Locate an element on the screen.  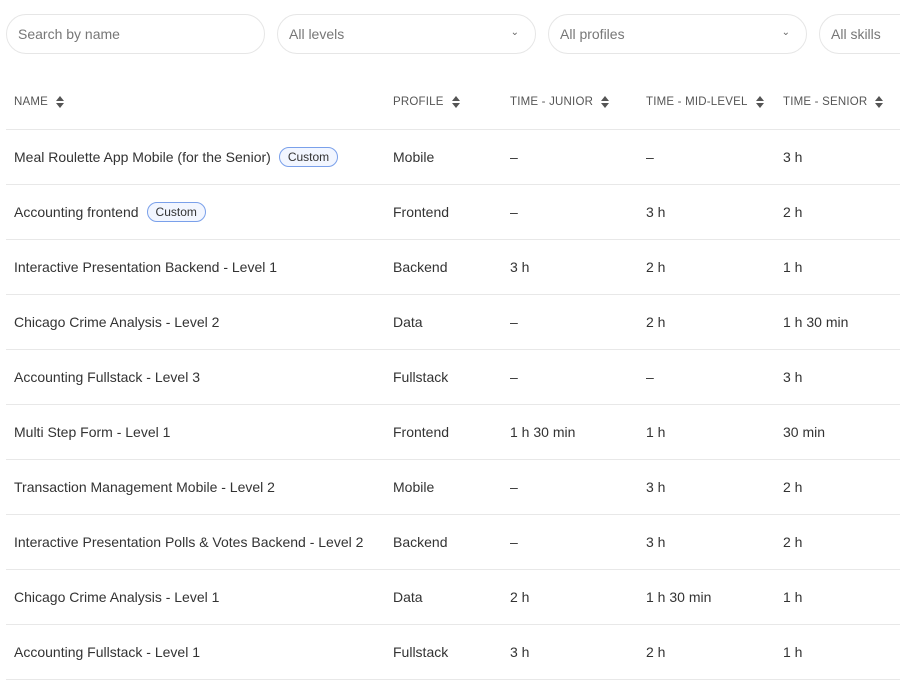
custom-badge: Custom is located at coordinates (176, 212).